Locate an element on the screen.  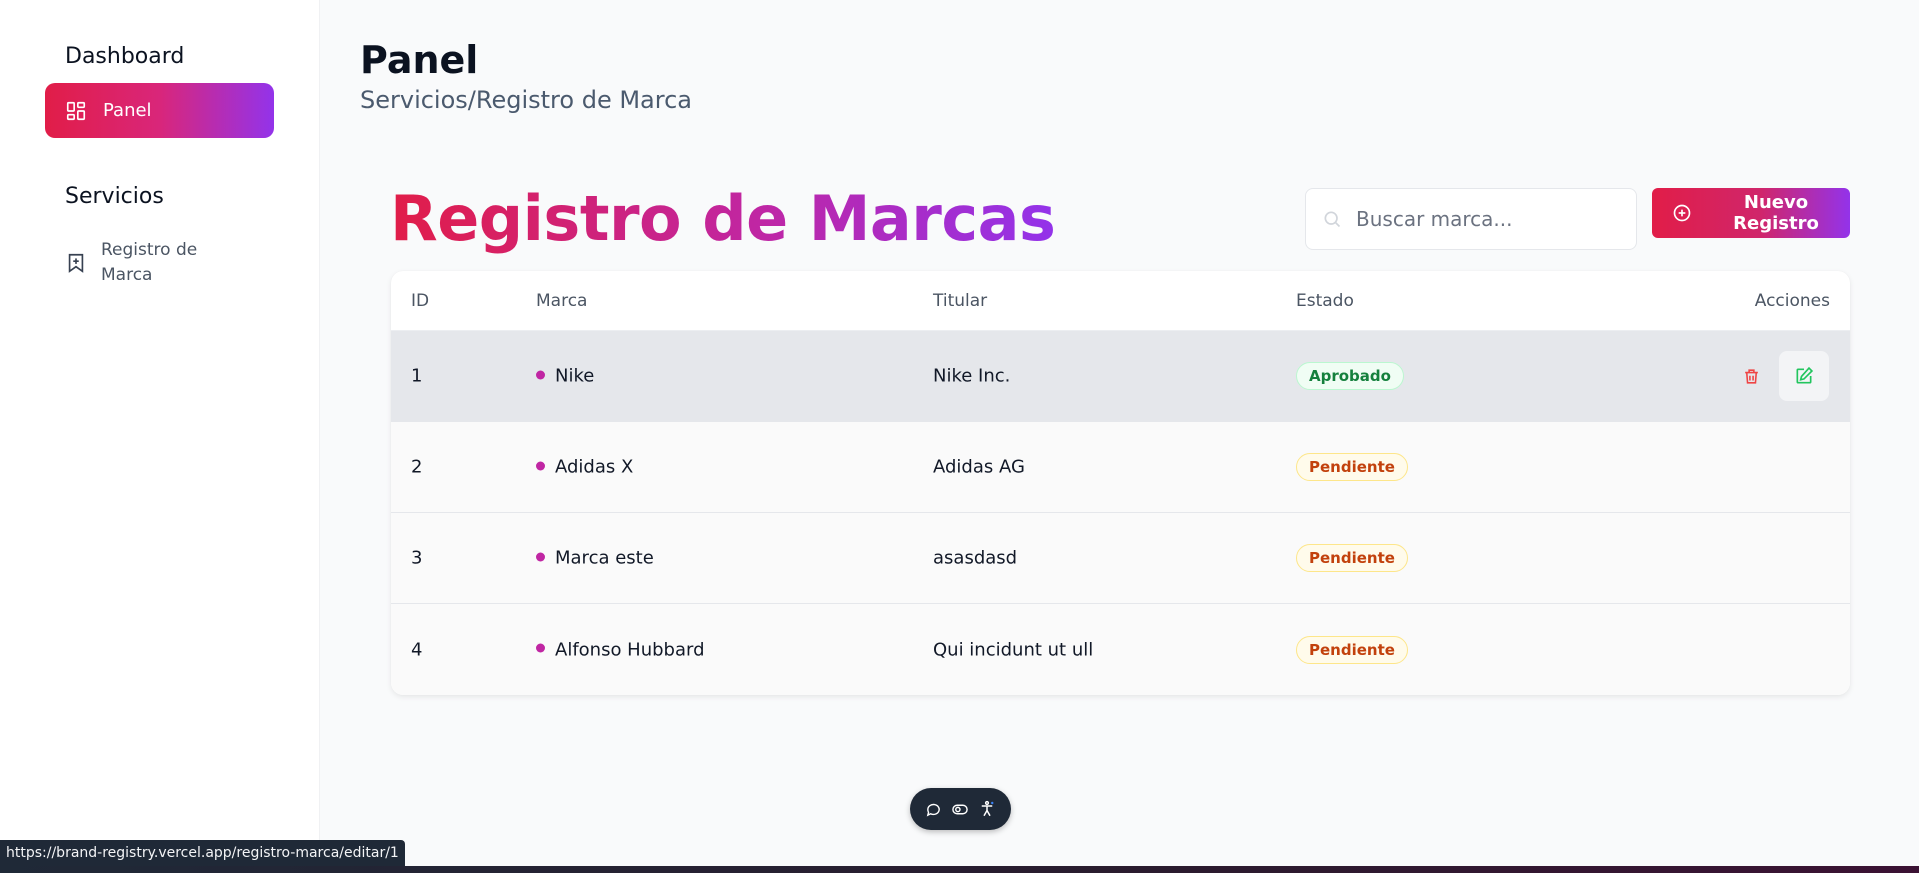
new-record-button: Nuevo Registro is located at coordinates (1751, 213).